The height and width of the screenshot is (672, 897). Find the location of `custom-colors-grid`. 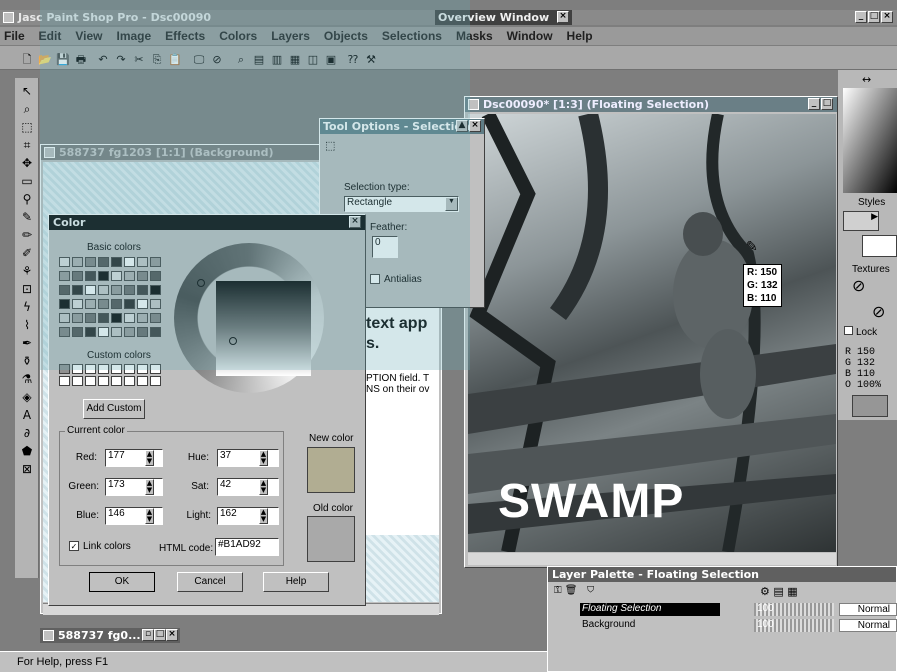

custom-colors-grid is located at coordinates (114, 377).